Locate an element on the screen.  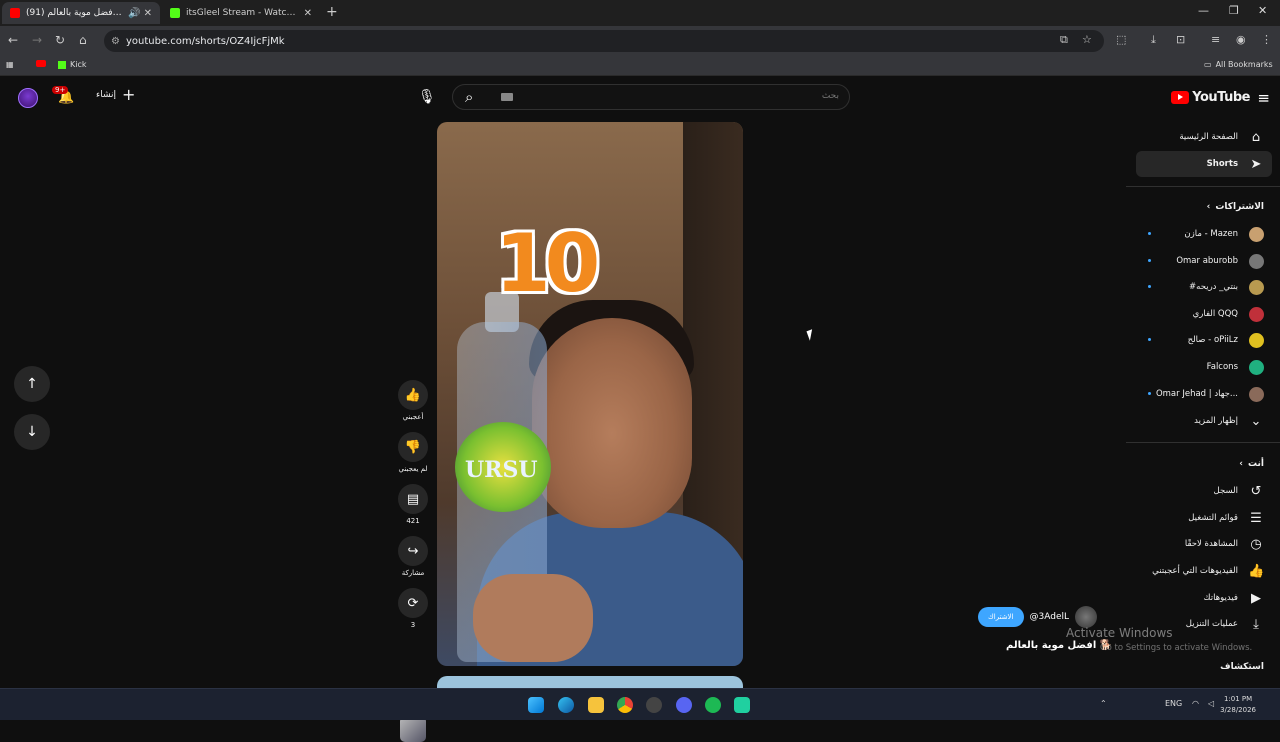
sidebar-item-watch-later: المشاهدة لاحقًا ◷ is located at coordinates (1203, 544).